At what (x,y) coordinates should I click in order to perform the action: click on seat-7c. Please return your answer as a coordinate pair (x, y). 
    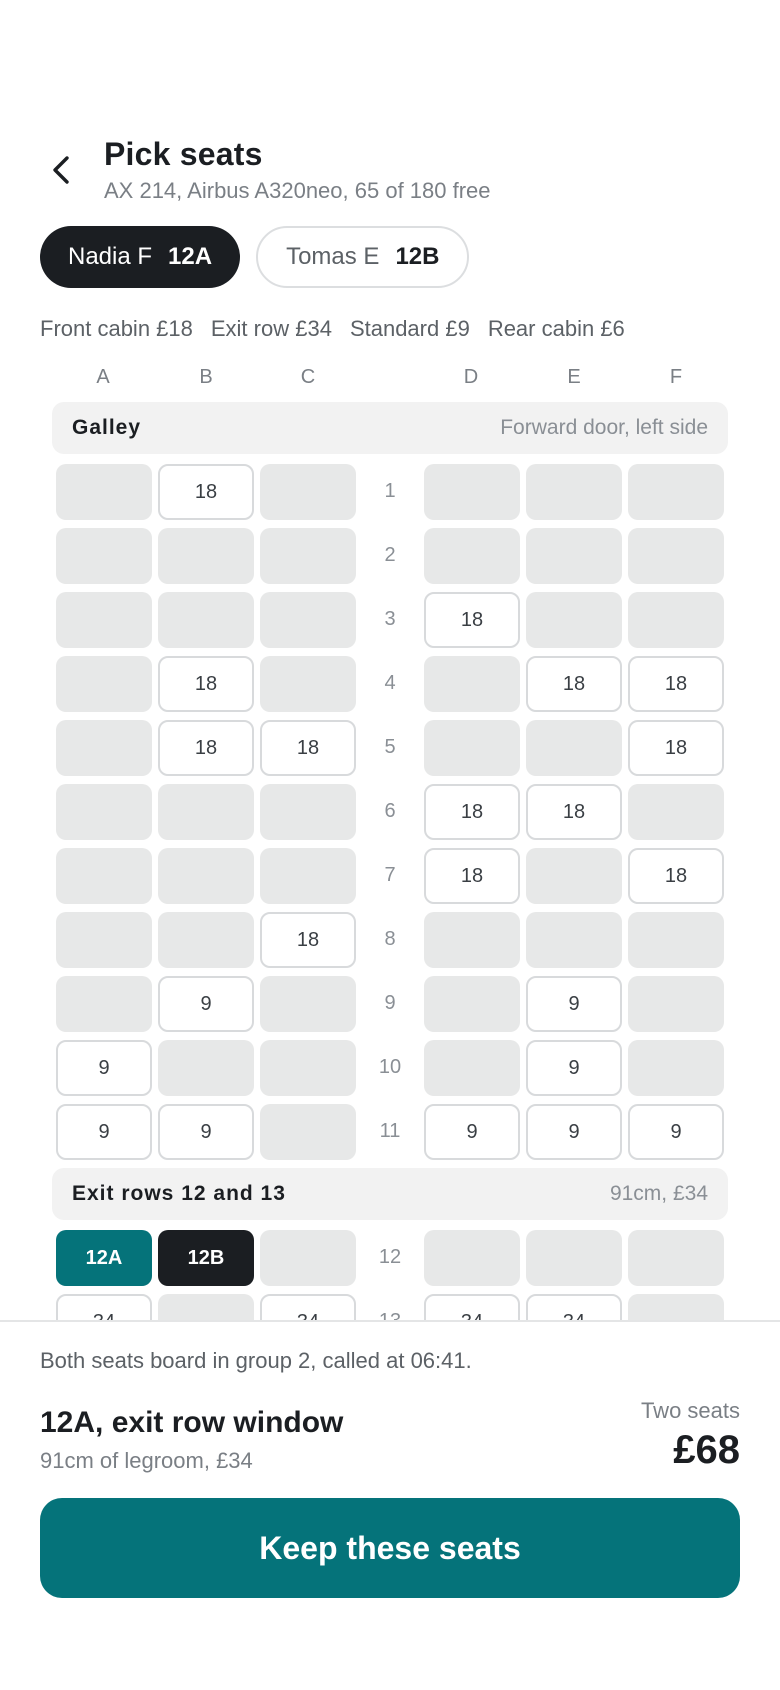
    Looking at the image, I should click on (308, 876).